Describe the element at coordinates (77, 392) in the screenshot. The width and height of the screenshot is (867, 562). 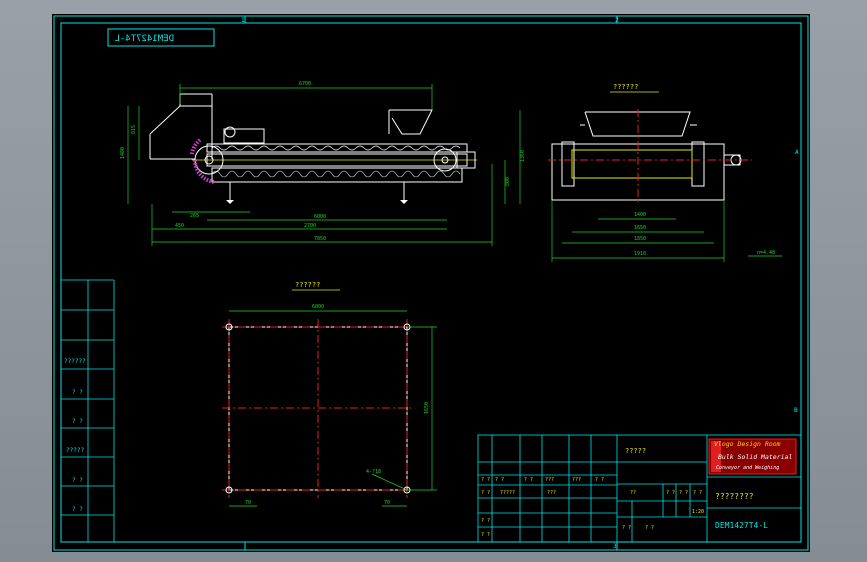
I see `left-table-row-2: ? ?` at that location.